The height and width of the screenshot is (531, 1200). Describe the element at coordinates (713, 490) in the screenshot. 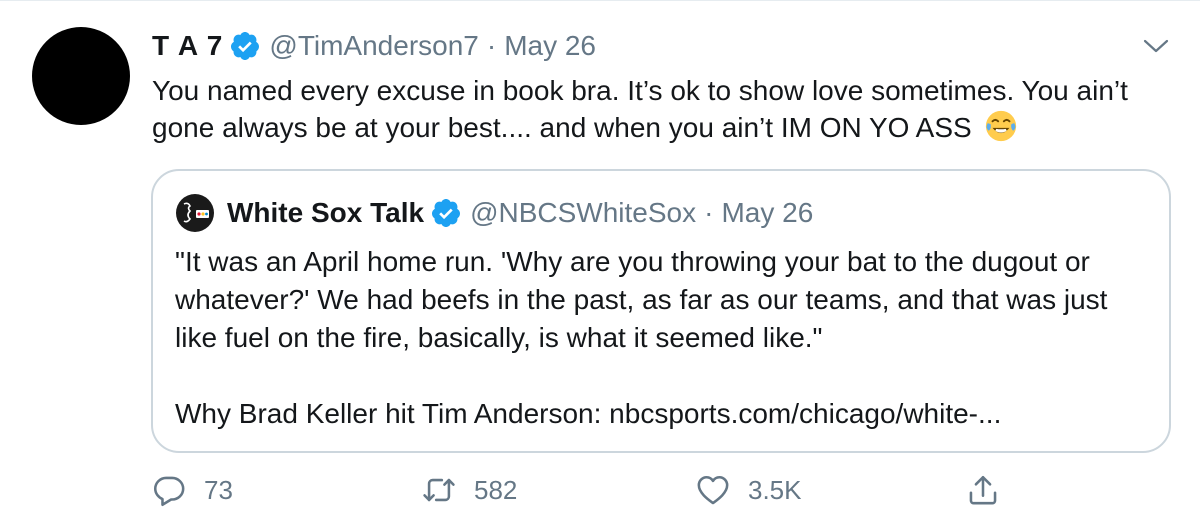

I see `heart-icon` at that location.